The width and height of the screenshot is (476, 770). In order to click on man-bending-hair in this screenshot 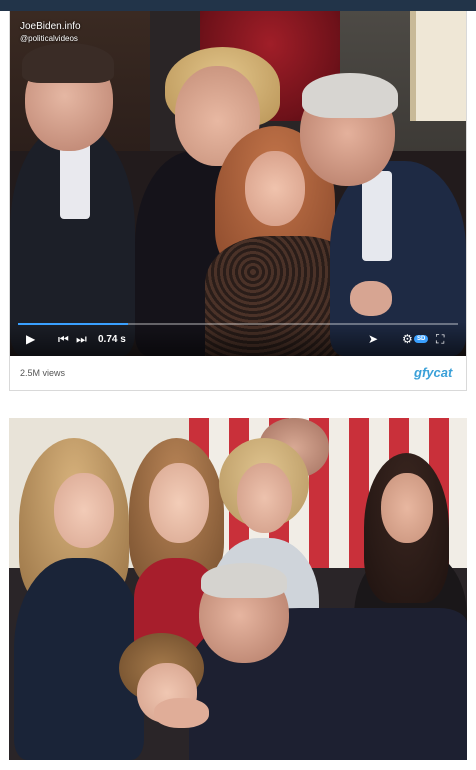, I will do `click(244, 580)`.